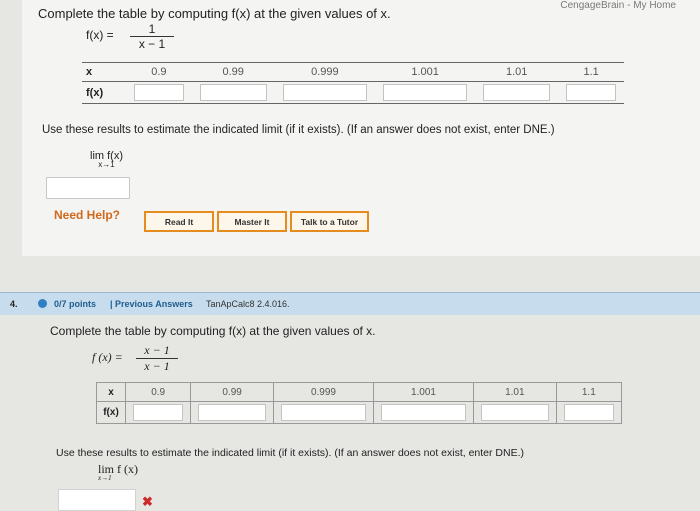  I want to click on q4-x-value: 0.9, so click(158, 392).